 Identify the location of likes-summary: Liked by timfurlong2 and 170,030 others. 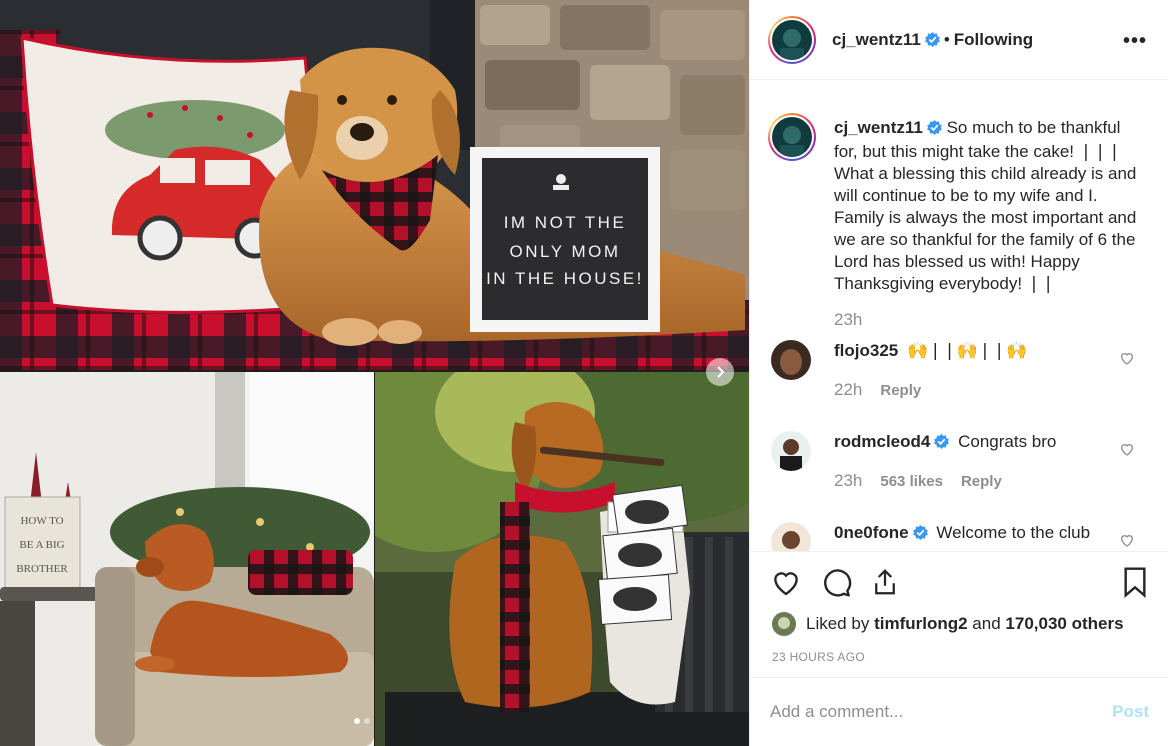
(948, 624).